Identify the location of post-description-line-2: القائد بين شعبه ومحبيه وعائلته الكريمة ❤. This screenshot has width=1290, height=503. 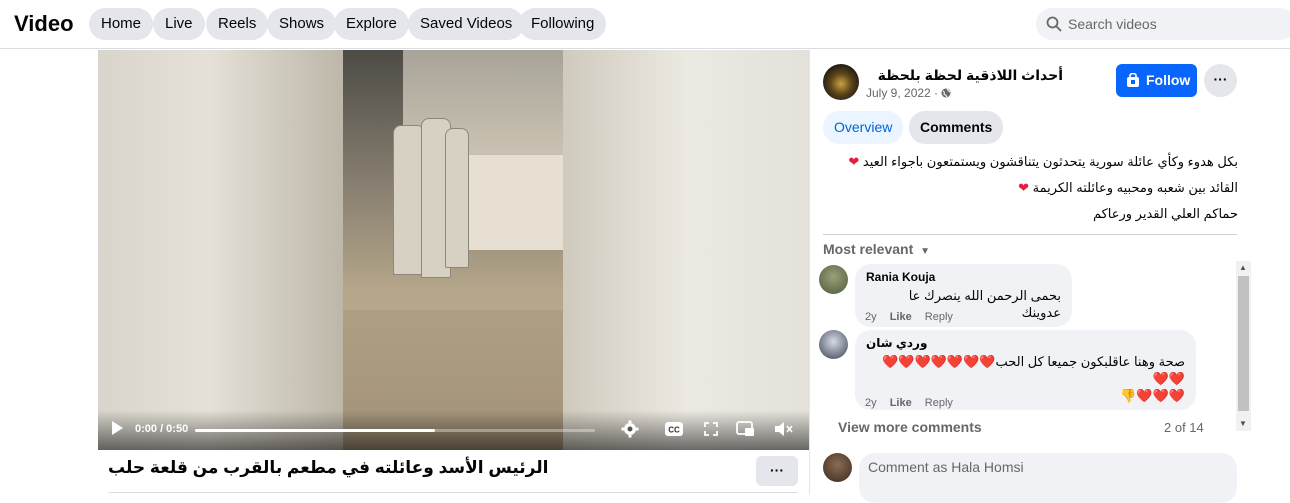
(1030, 188).